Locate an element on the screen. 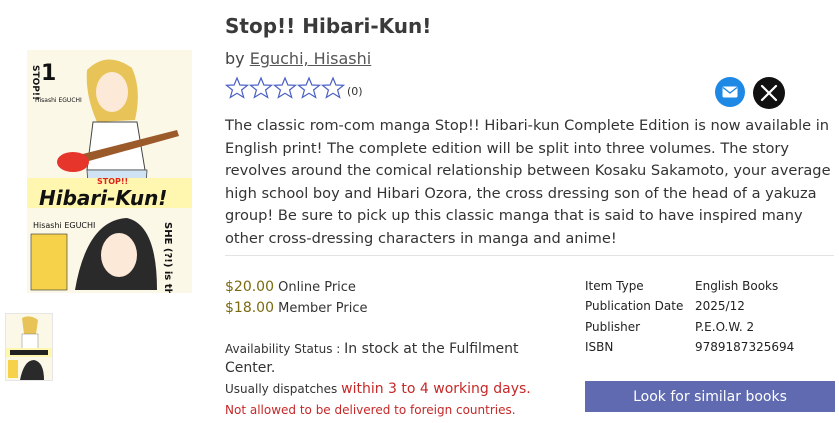 The height and width of the screenshot is (423, 839). cover-thumbnail is located at coordinates (29, 347).